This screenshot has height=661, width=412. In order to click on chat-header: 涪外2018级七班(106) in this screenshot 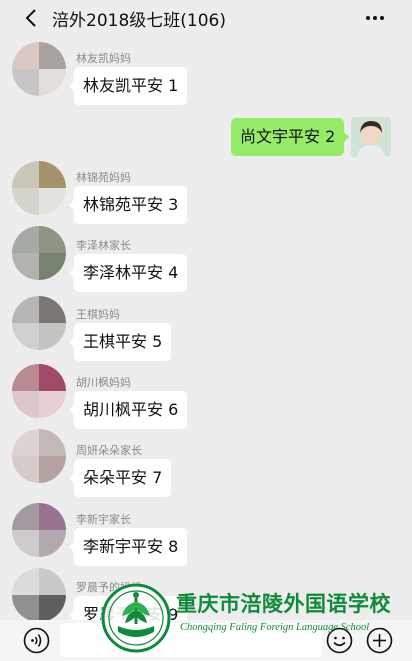, I will do `click(206, 18)`.